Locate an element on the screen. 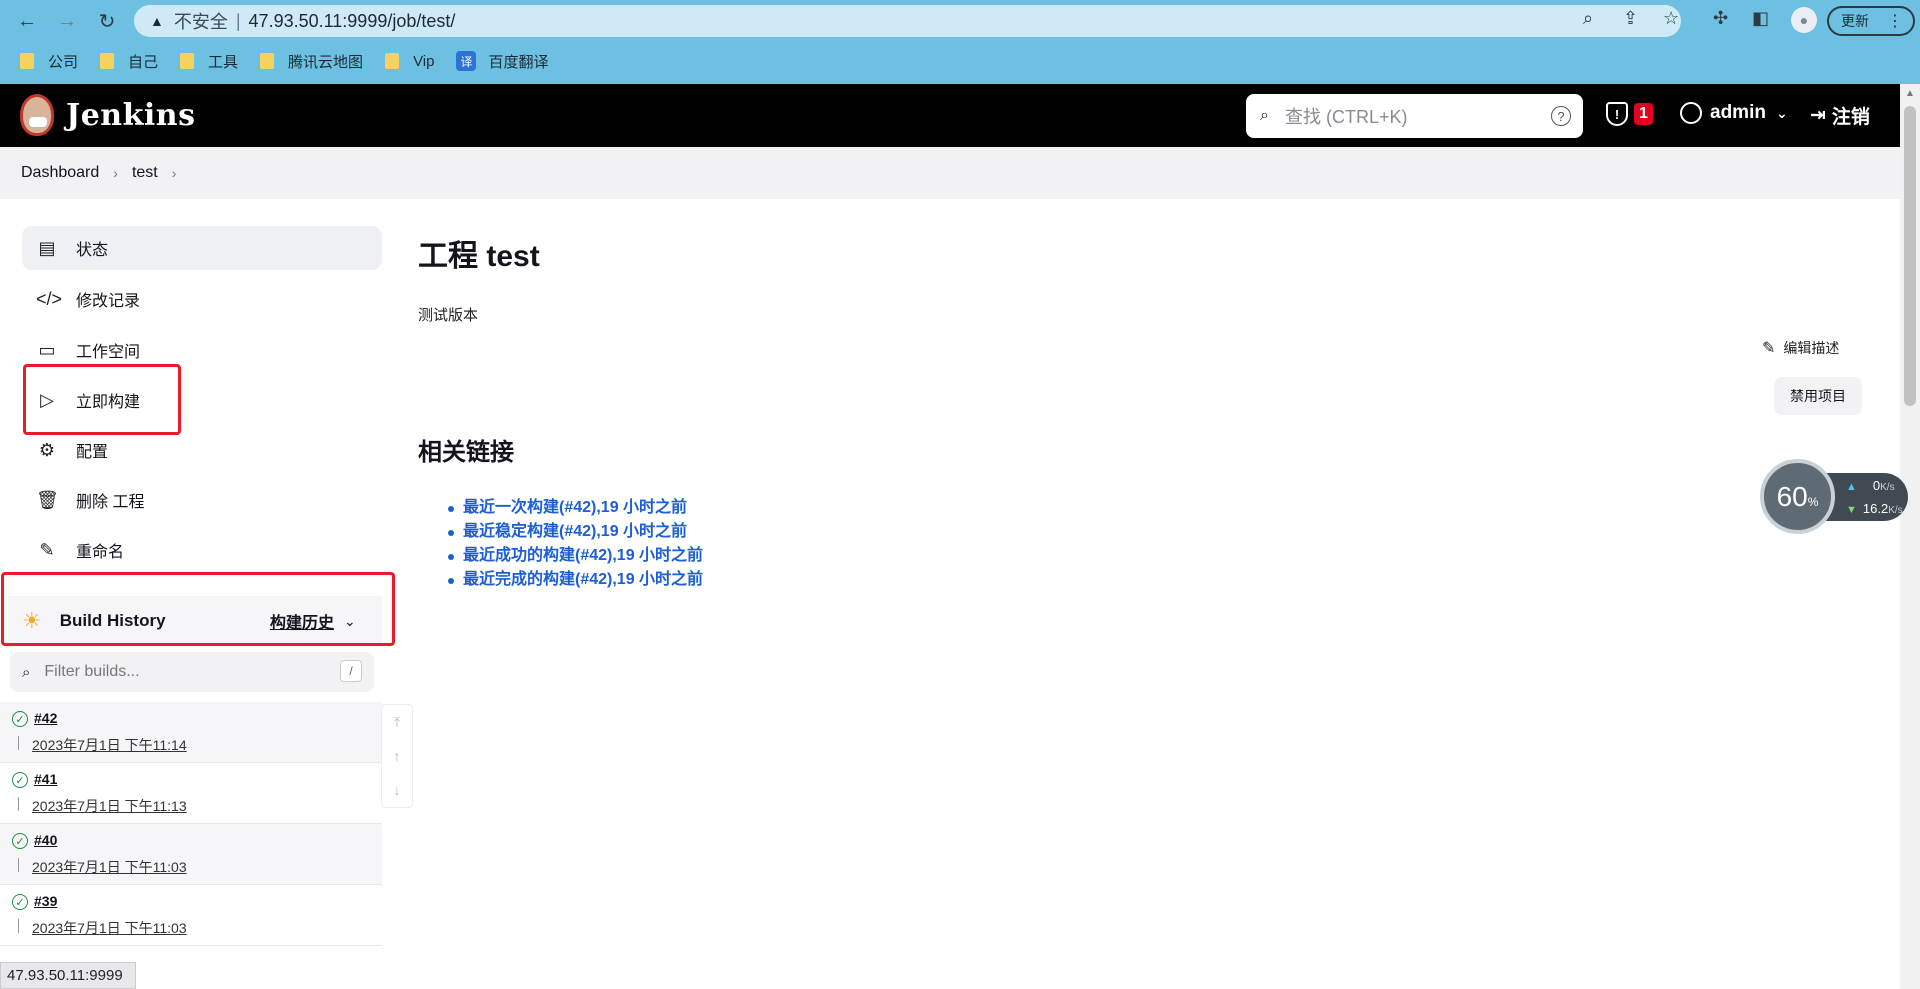 This screenshot has width=1920, height=989. help-icon: ? is located at coordinates (1561, 116).